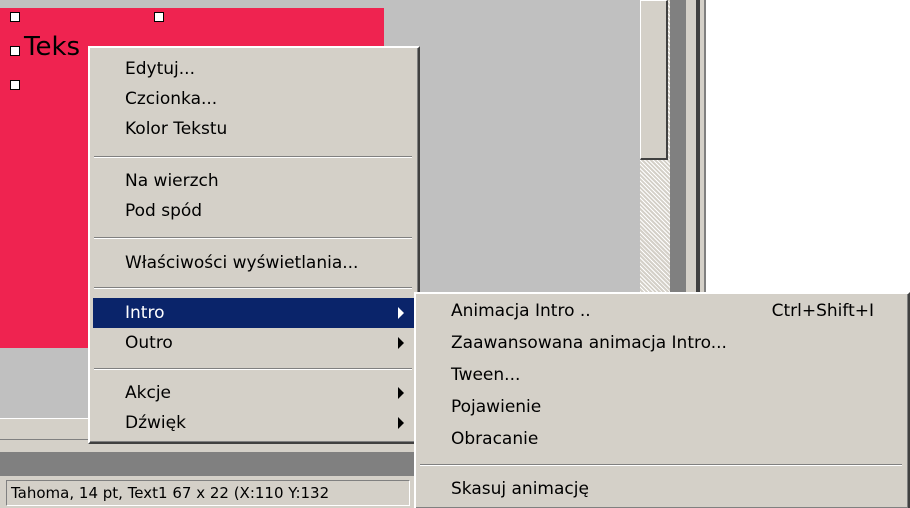 This screenshot has width=910, height=508. What do you see at coordinates (496, 407) in the screenshot?
I see `menu-item-label: Pojawienie` at bounding box center [496, 407].